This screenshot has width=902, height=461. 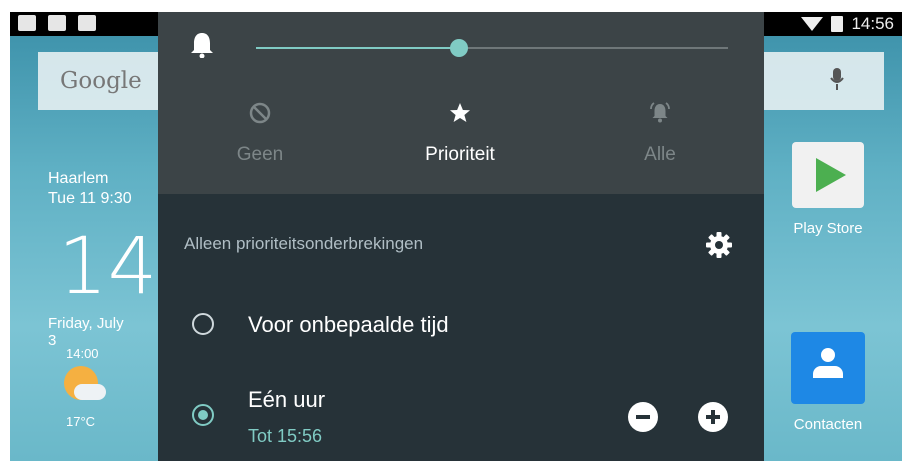 I want to click on mode-prioriteit: Prioriteit, so click(x=460, y=133).